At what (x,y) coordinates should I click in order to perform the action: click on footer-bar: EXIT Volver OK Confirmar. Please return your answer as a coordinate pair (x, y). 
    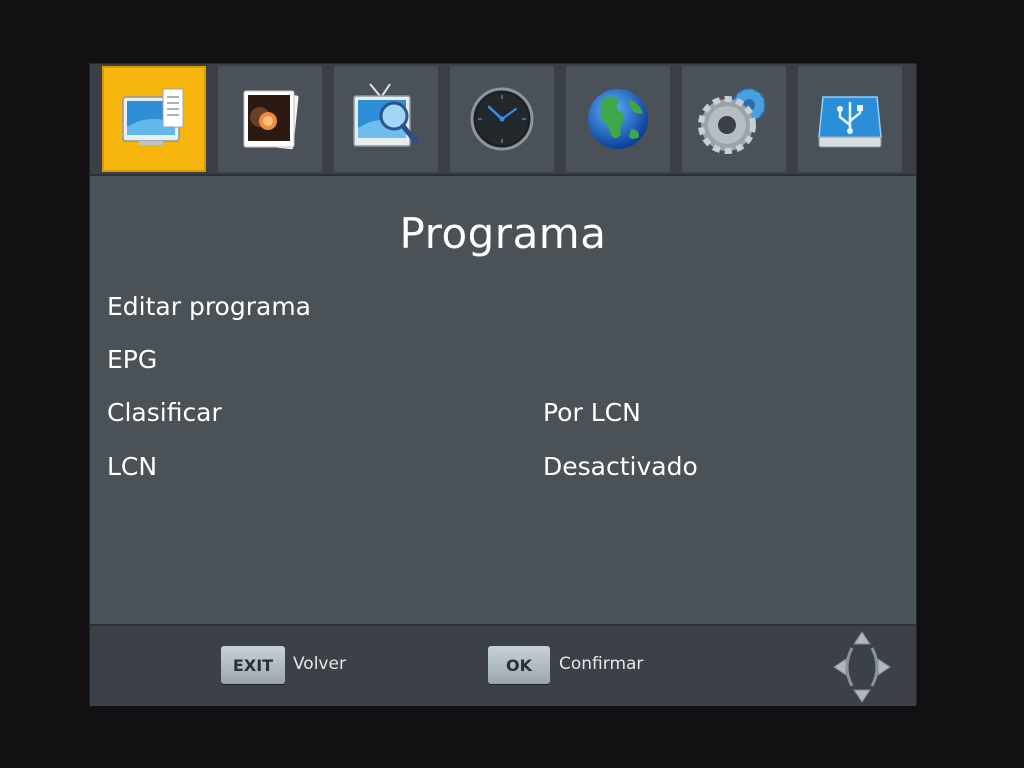
    Looking at the image, I should click on (503, 665).